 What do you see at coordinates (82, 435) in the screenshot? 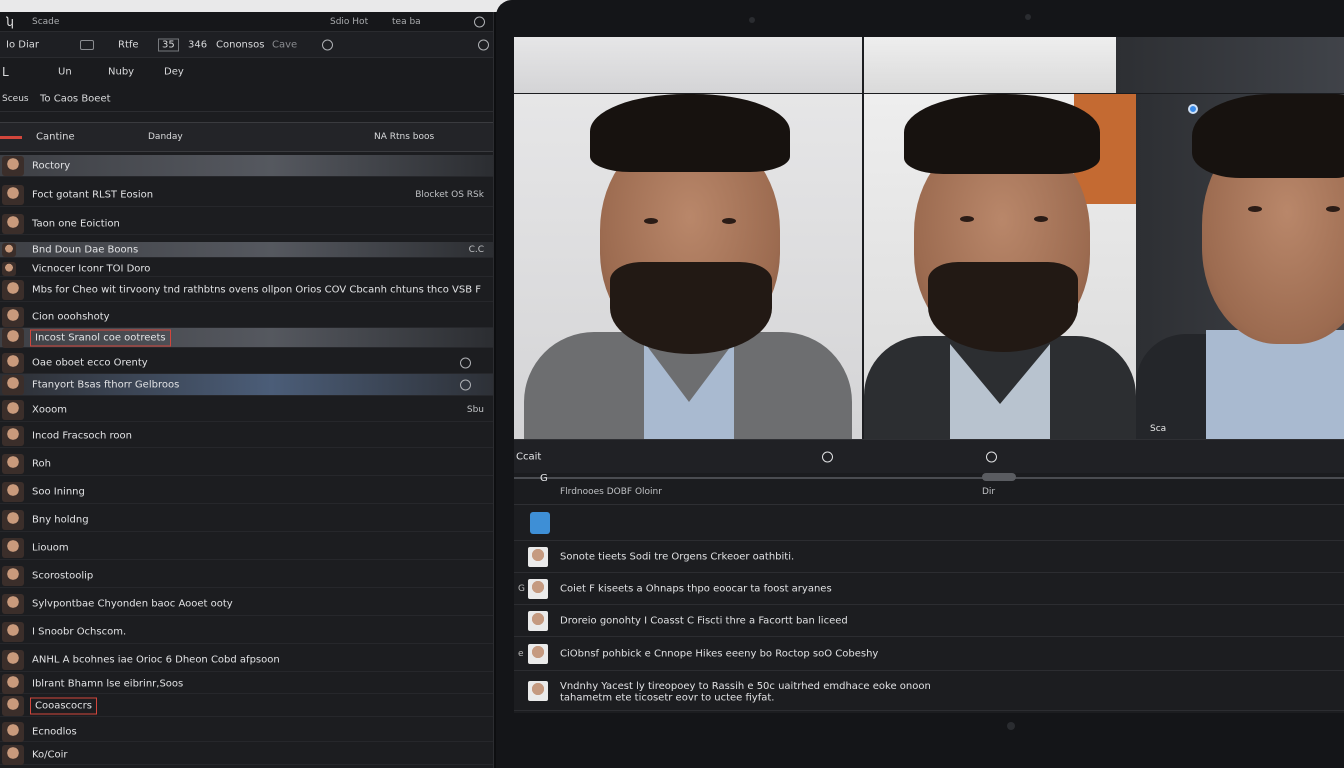
I see `item-label: Incod Fracsoch roon` at bounding box center [82, 435].